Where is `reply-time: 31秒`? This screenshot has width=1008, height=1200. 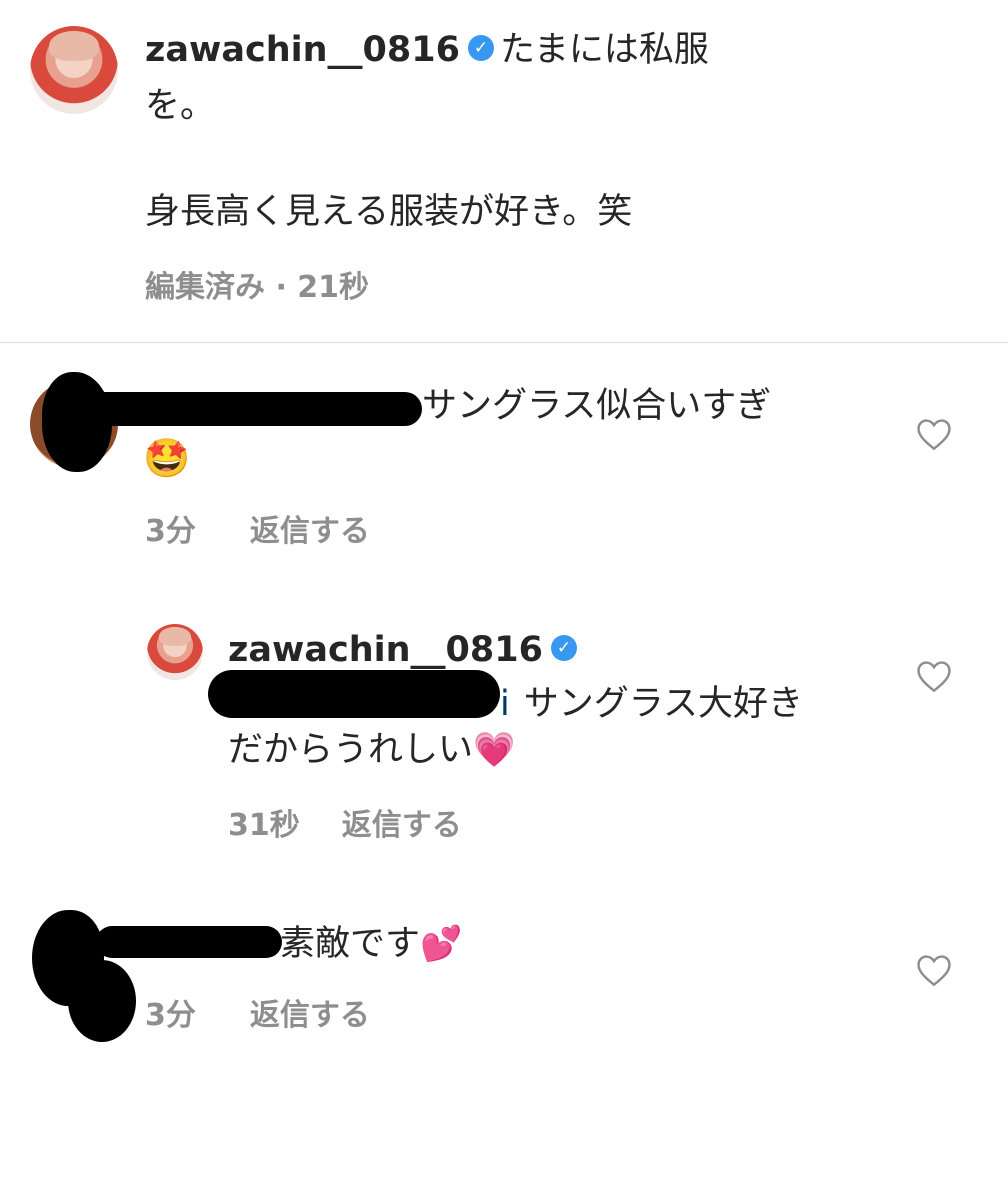
reply-time: 31秒 is located at coordinates (264, 825).